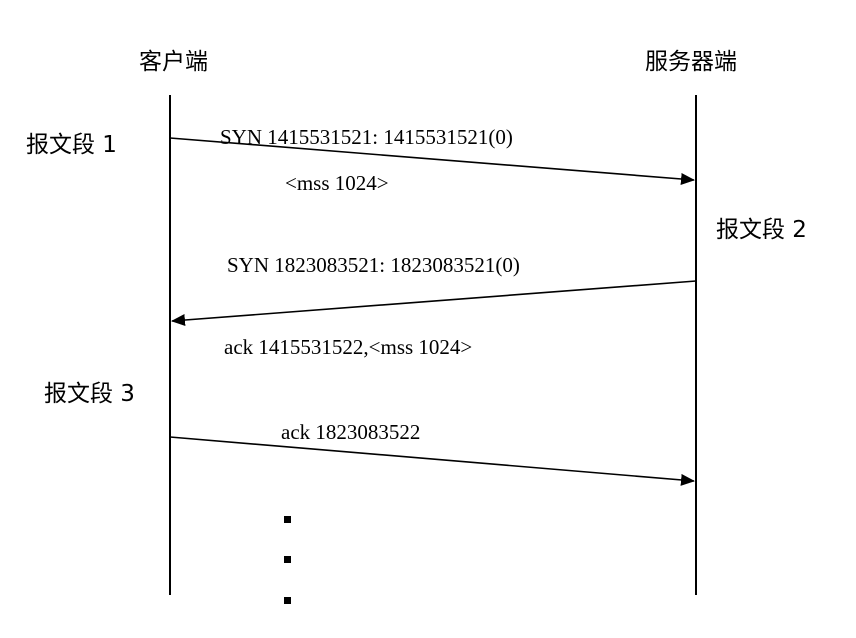 The height and width of the screenshot is (638, 856). Describe the element at coordinates (89, 394) in the screenshot. I see `segment-3-label: 报文段 3` at that location.